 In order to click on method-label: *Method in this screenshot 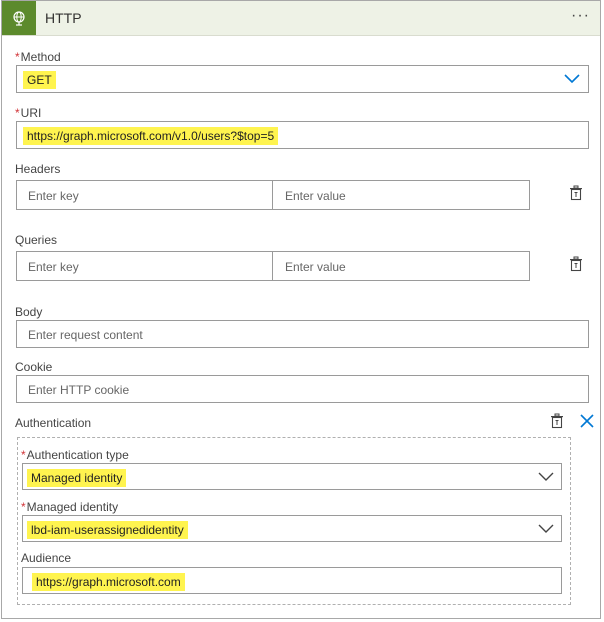, I will do `click(38, 57)`.